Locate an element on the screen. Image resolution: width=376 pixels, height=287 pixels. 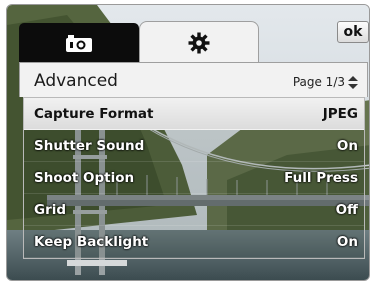
menu-item-label: Shoot Option is located at coordinates (84, 177).